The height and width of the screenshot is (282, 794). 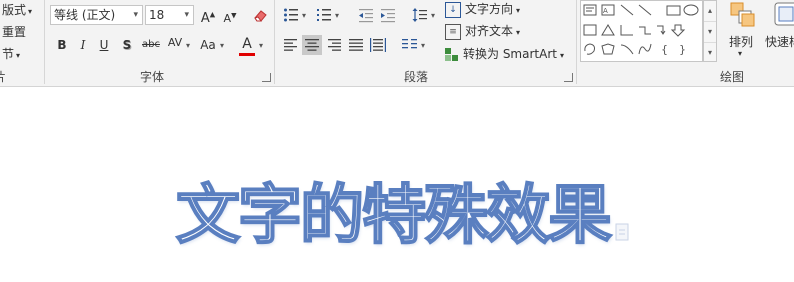 I want to click on clear-formatting-button, so click(x=260, y=15).